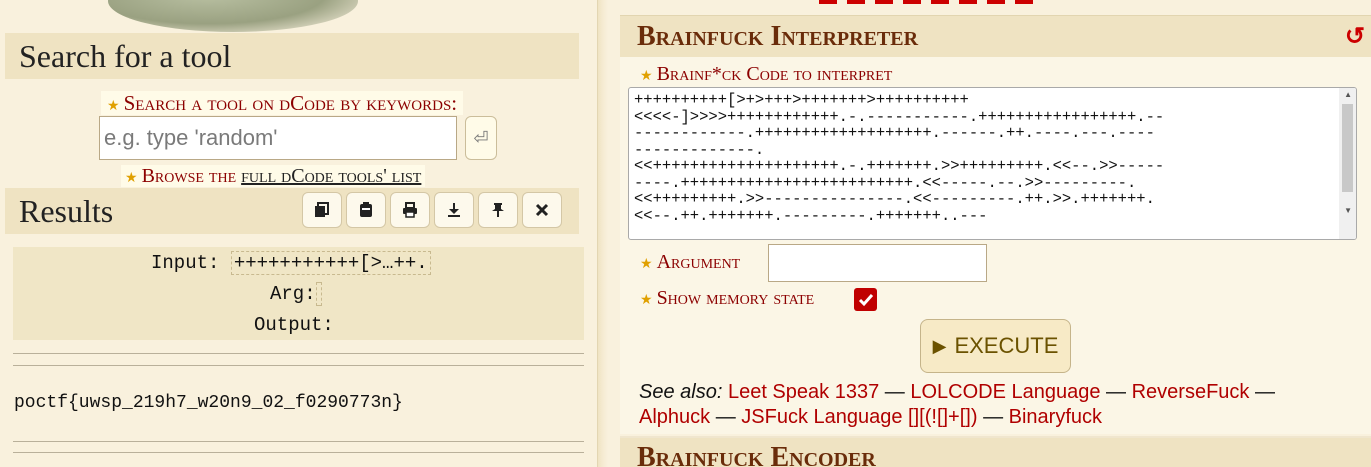 The height and width of the screenshot is (467, 1371). I want to click on download-button, so click(454, 210).